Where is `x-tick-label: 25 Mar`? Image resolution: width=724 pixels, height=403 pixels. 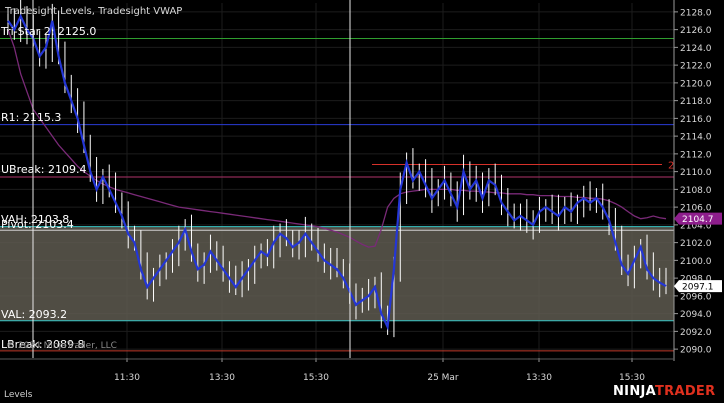 x-tick-label: 25 Mar is located at coordinates (443, 378).